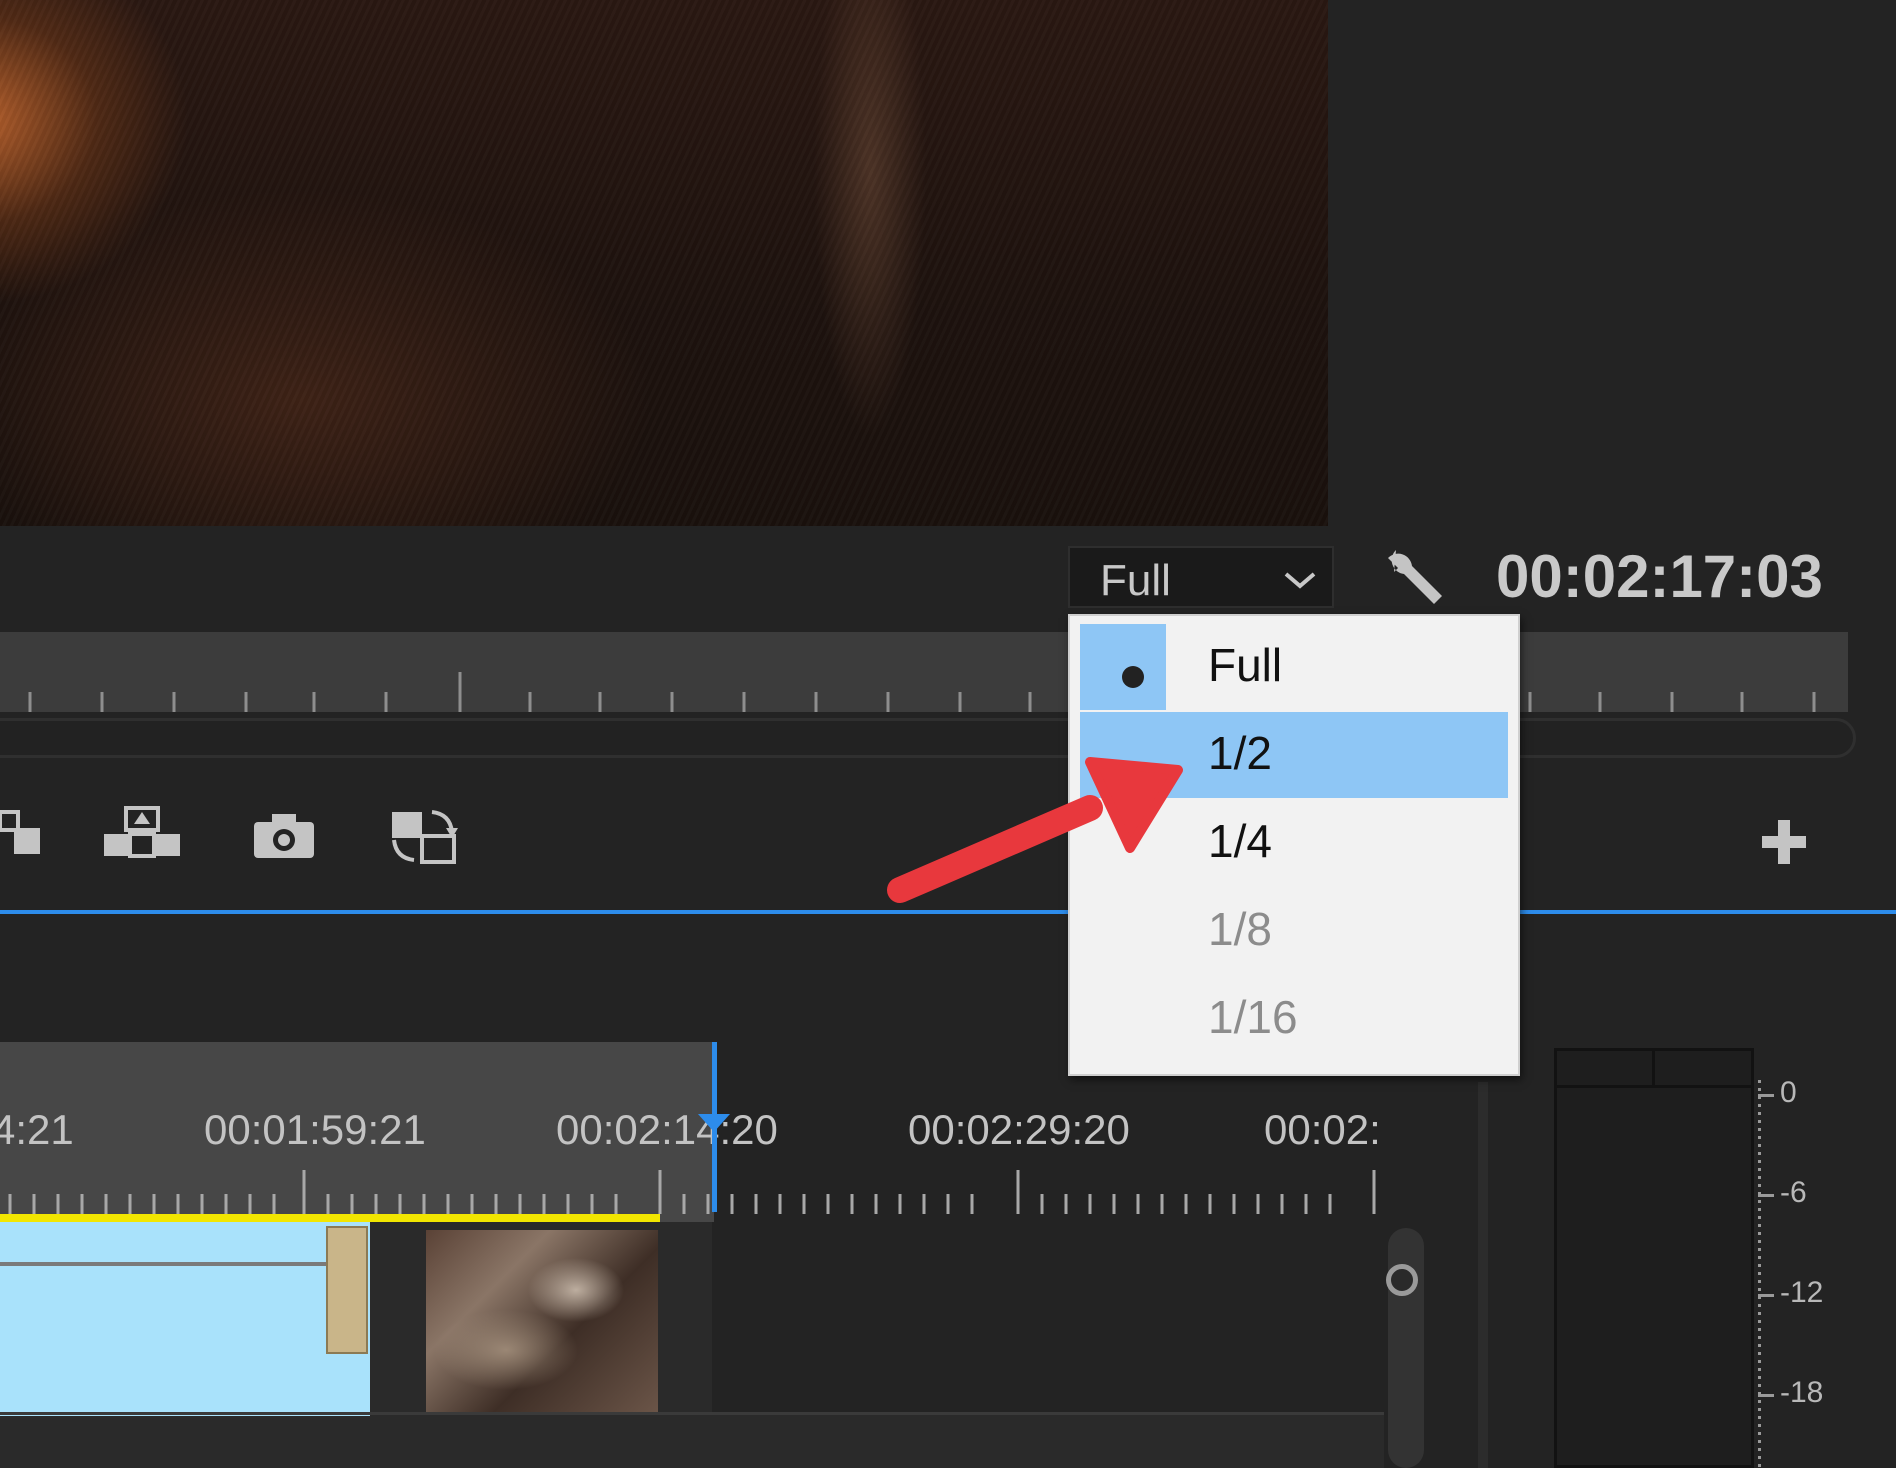  Describe the element at coordinates (692, 1413) in the screenshot. I see `track-divider` at that location.